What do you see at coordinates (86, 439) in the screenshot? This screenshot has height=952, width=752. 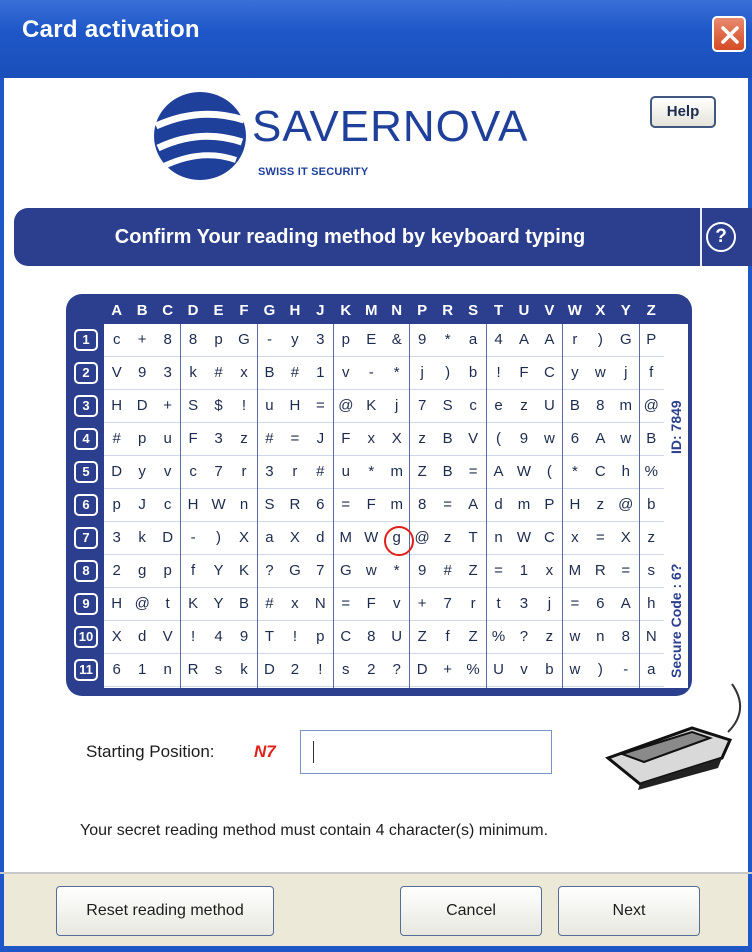 I see `grid-row-label: 4` at bounding box center [86, 439].